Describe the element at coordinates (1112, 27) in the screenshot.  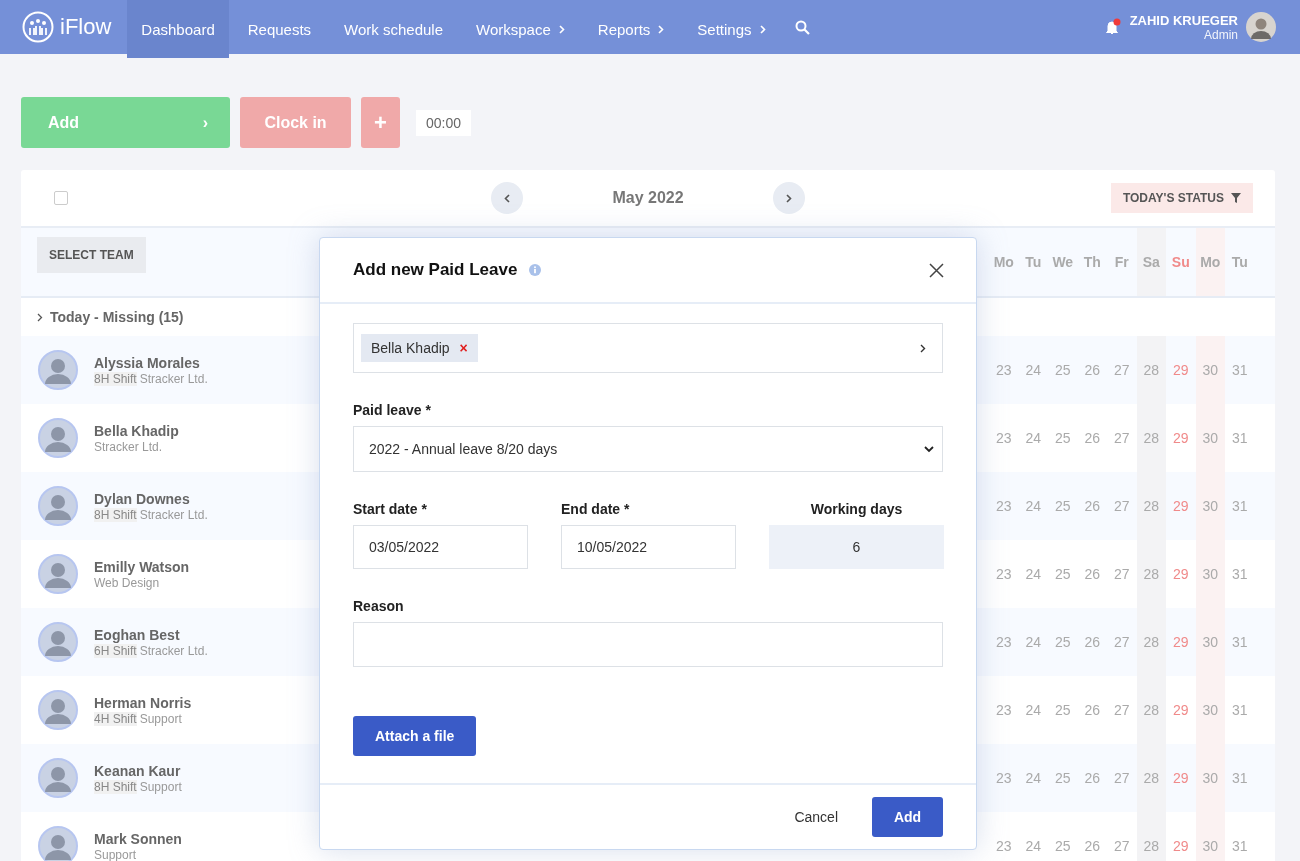
I see `bell-icon` at that location.